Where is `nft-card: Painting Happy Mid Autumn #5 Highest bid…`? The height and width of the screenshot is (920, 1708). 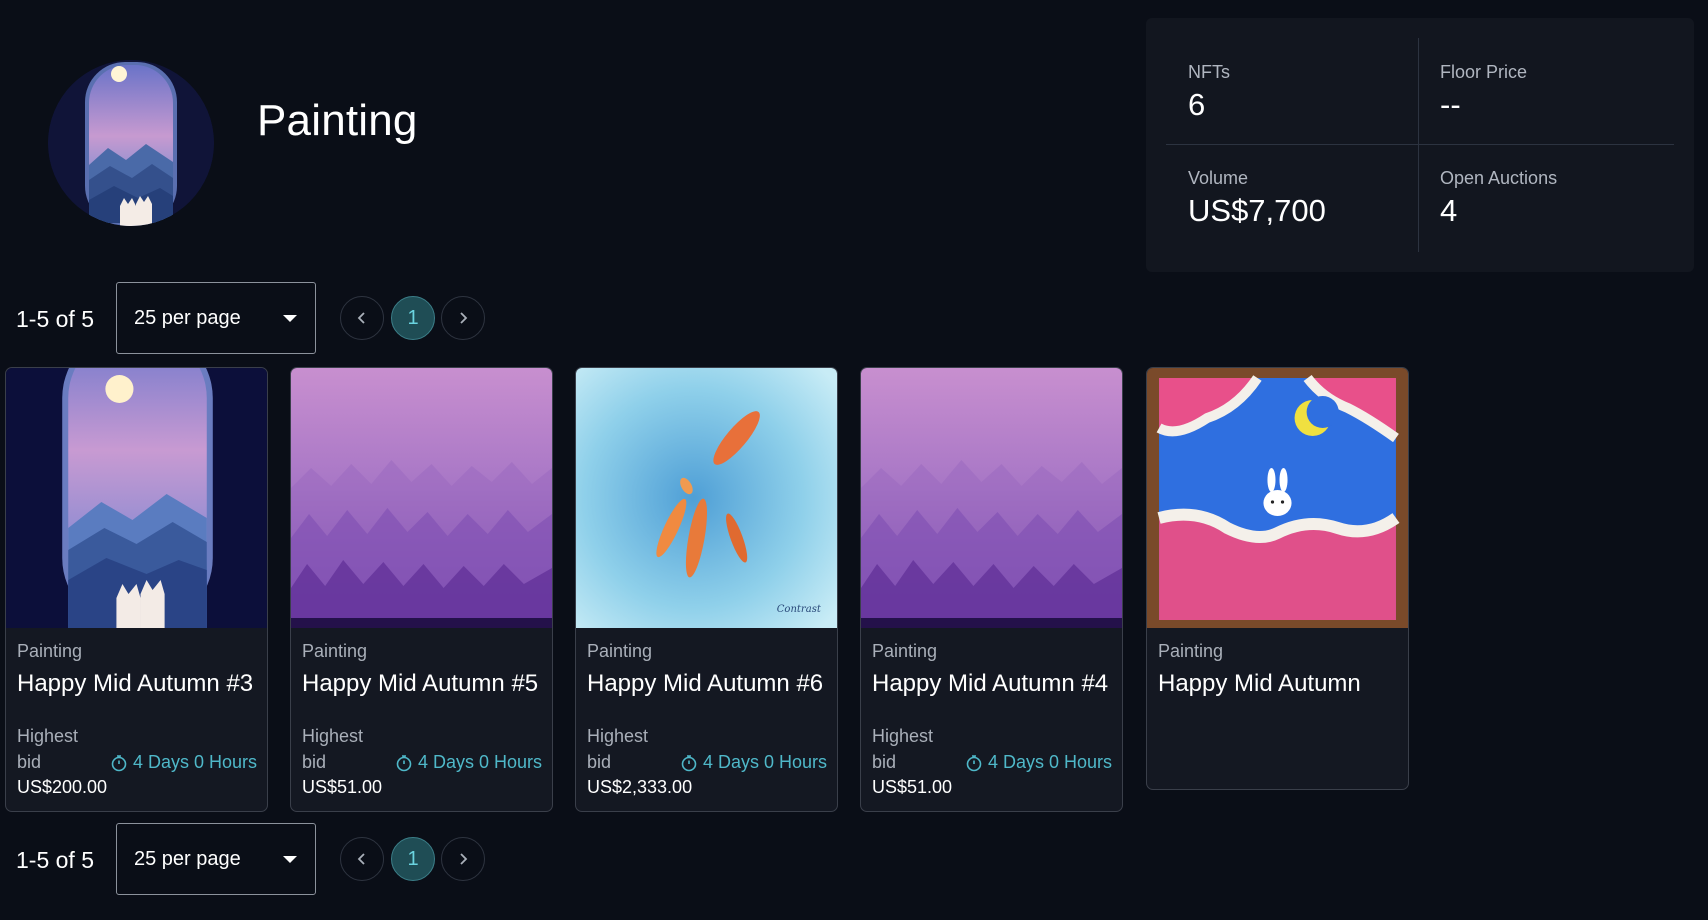 nft-card: Painting Happy Mid Autumn #5 Highest bid… is located at coordinates (421, 589).